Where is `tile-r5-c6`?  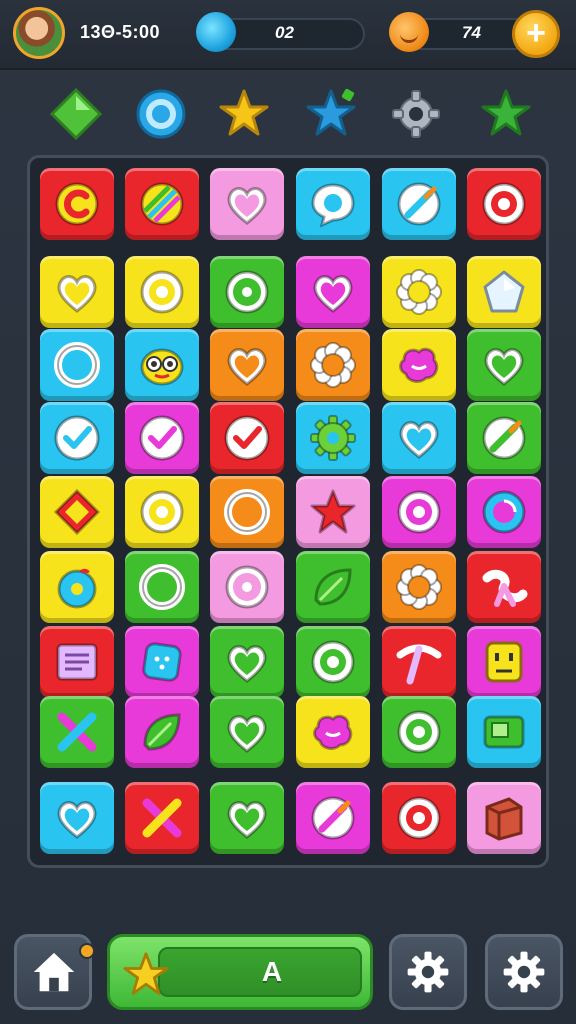
tile-r5-c6 is located at coordinates (504, 512).